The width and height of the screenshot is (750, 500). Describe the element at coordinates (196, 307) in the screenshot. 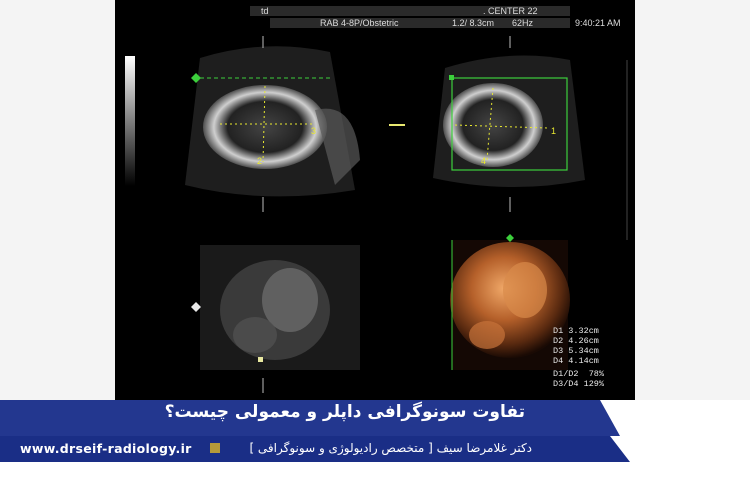

I see `marker-bottom-left` at that location.